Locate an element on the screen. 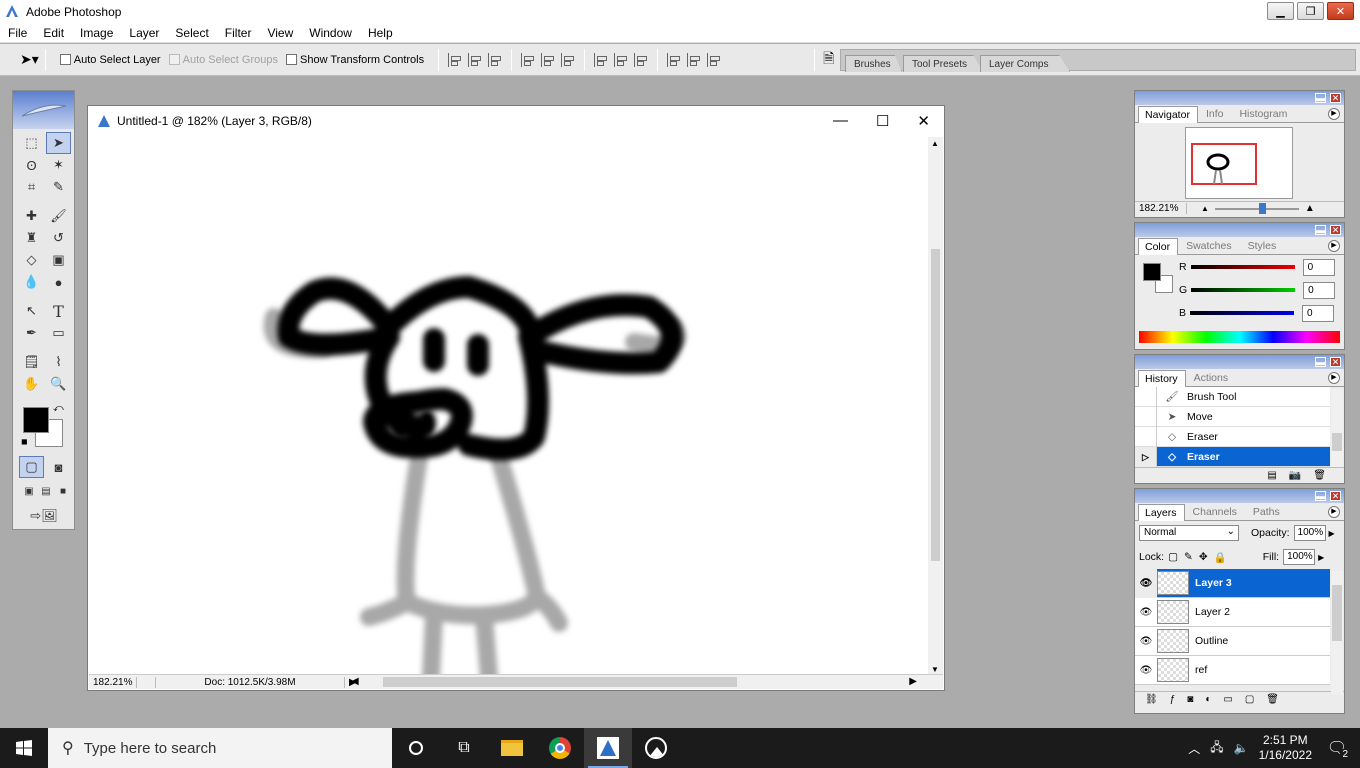 This screenshot has width=1360, height=768. new-document-from-state-icon: ▤ is located at coordinates (1271, 475).